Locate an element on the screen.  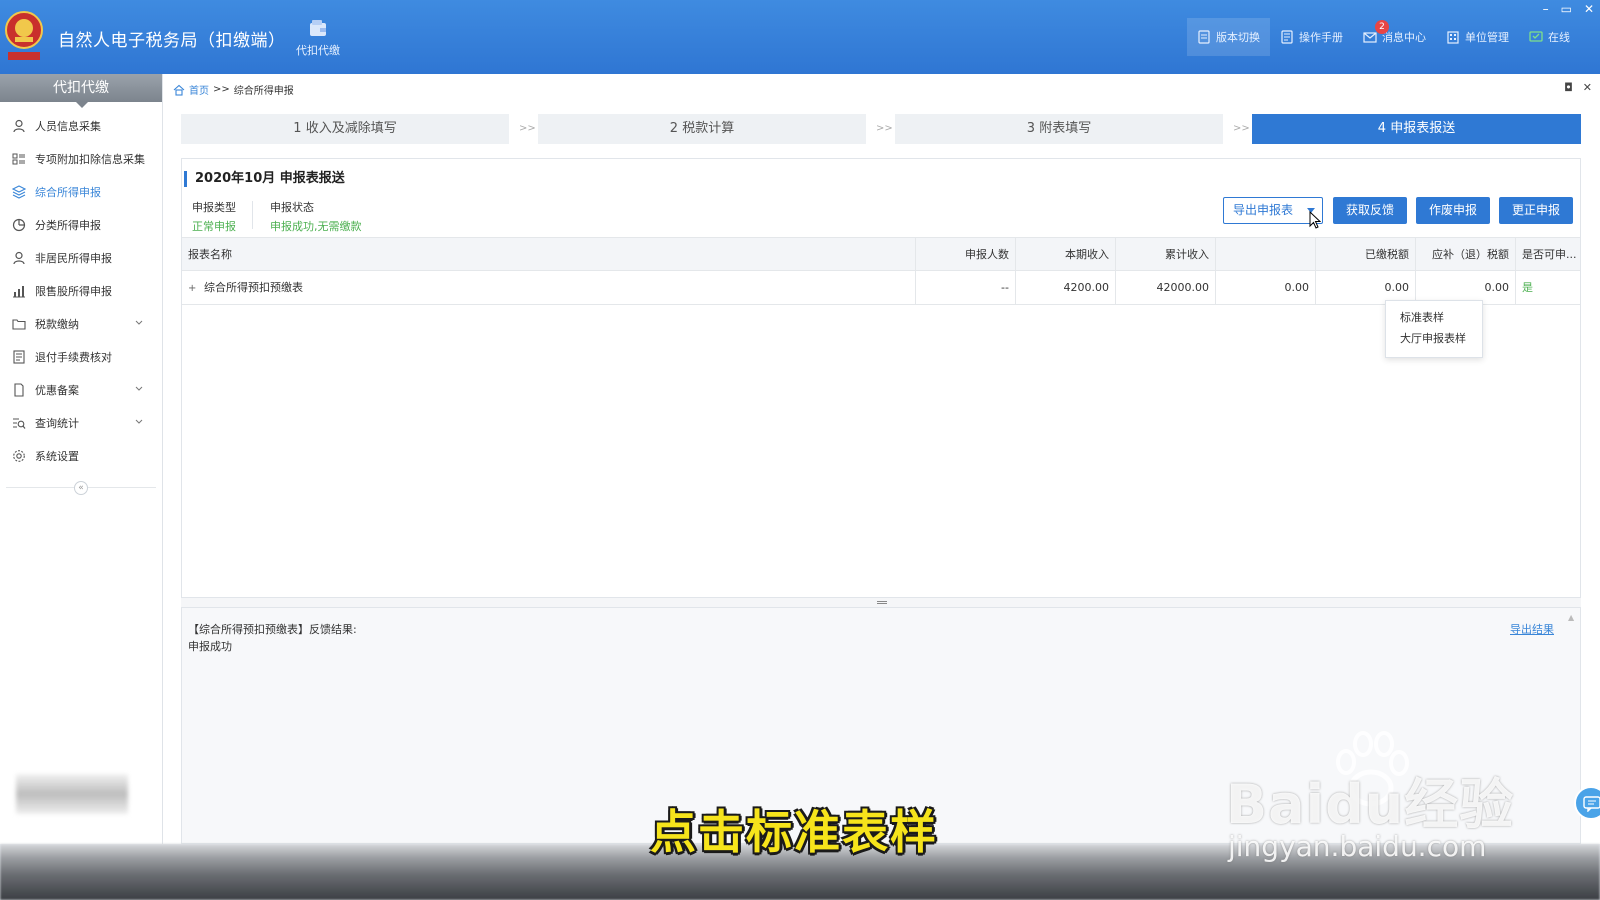
message-center-button: 2 消息中心 is located at coordinates (1394, 37).